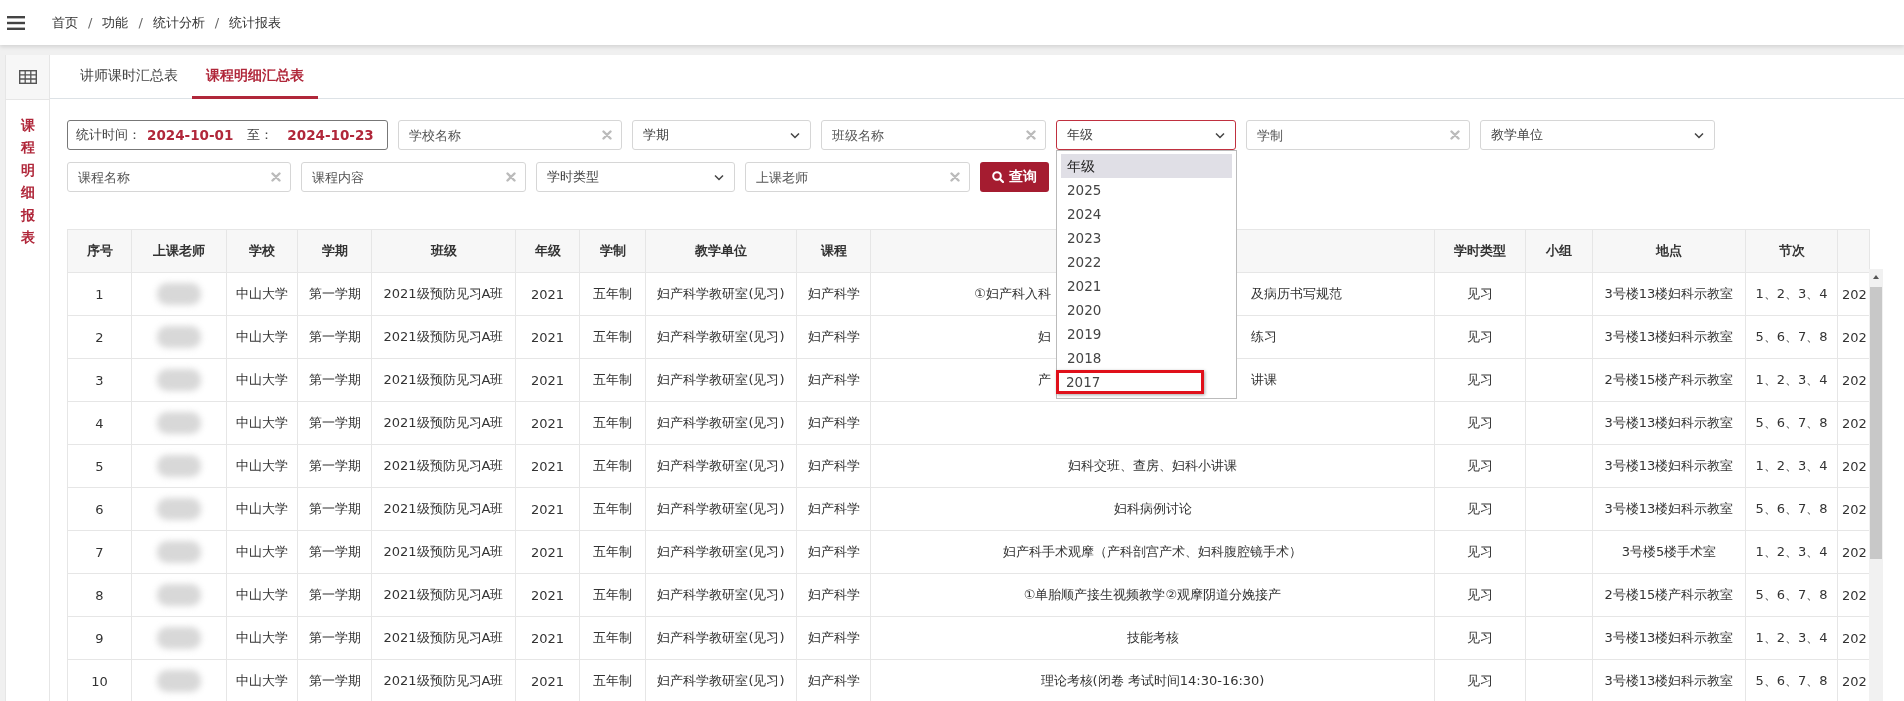 Image resolution: width=1904 pixels, height=701 pixels. I want to click on tab: 讲师课时汇总表, so click(129, 77).